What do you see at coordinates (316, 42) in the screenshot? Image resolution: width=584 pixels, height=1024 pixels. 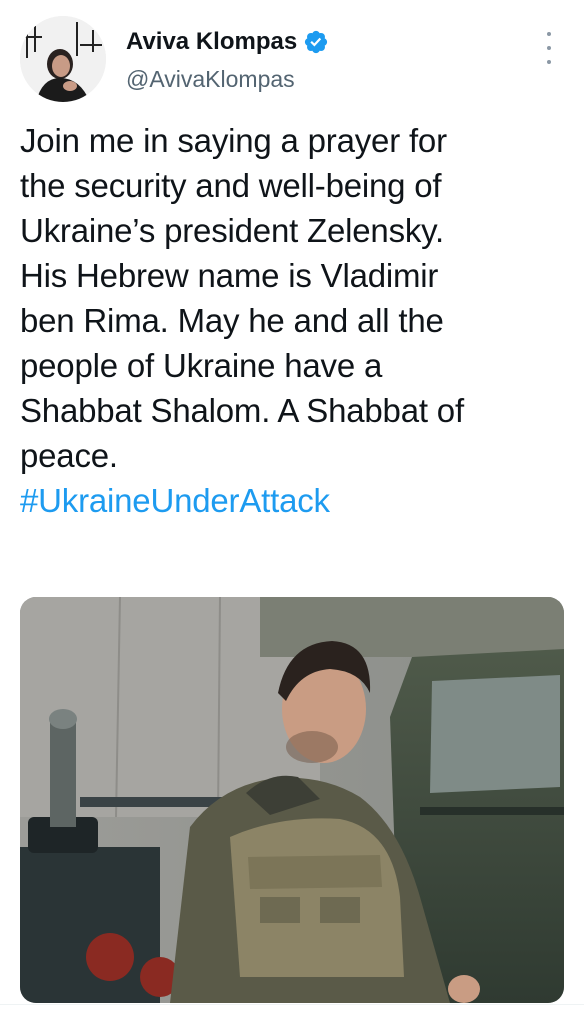 I see `verified-badge-icon` at bounding box center [316, 42].